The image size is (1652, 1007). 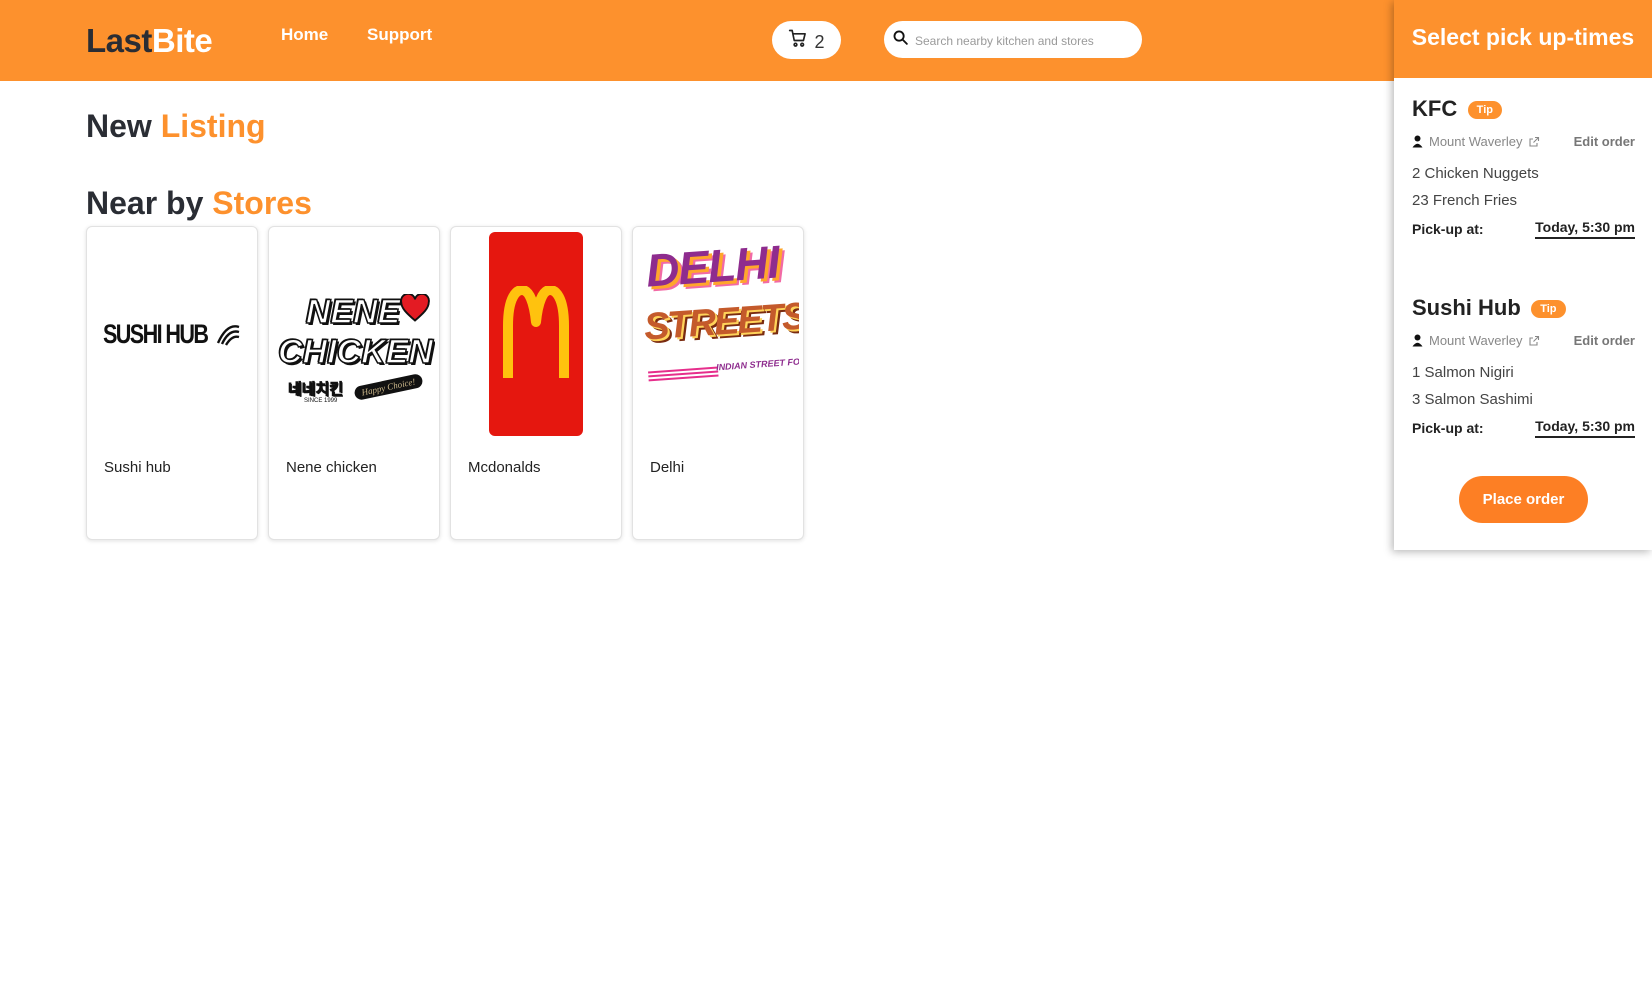 What do you see at coordinates (819, 41) in the screenshot?
I see `cart-count: 2` at bounding box center [819, 41].